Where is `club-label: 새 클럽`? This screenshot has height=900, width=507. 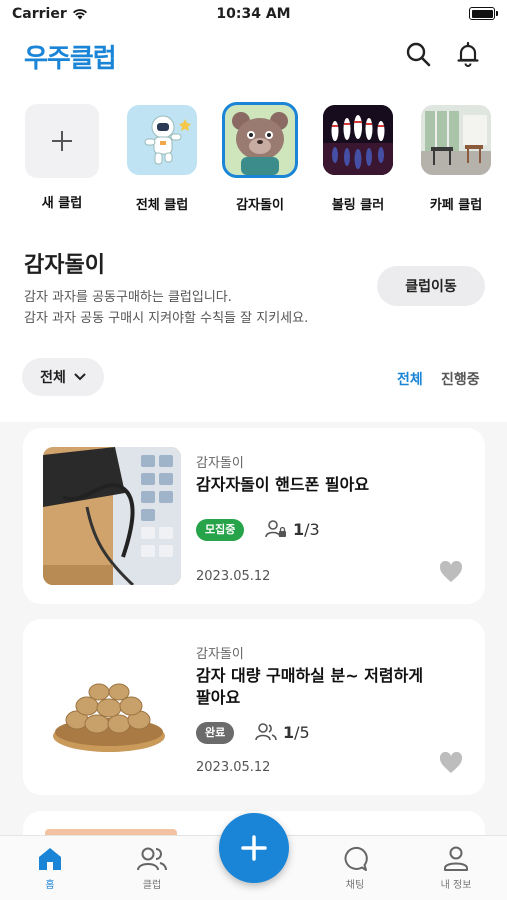
club-label: 새 클럽 is located at coordinates (62, 203).